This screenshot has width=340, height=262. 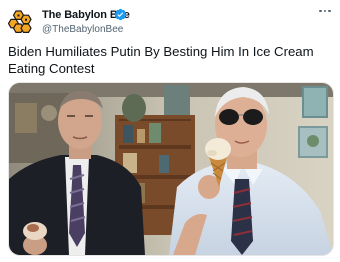 What do you see at coordinates (120, 14) in the screenshot?
I see `verified-badge-icon` at bounding box center [120, 14].